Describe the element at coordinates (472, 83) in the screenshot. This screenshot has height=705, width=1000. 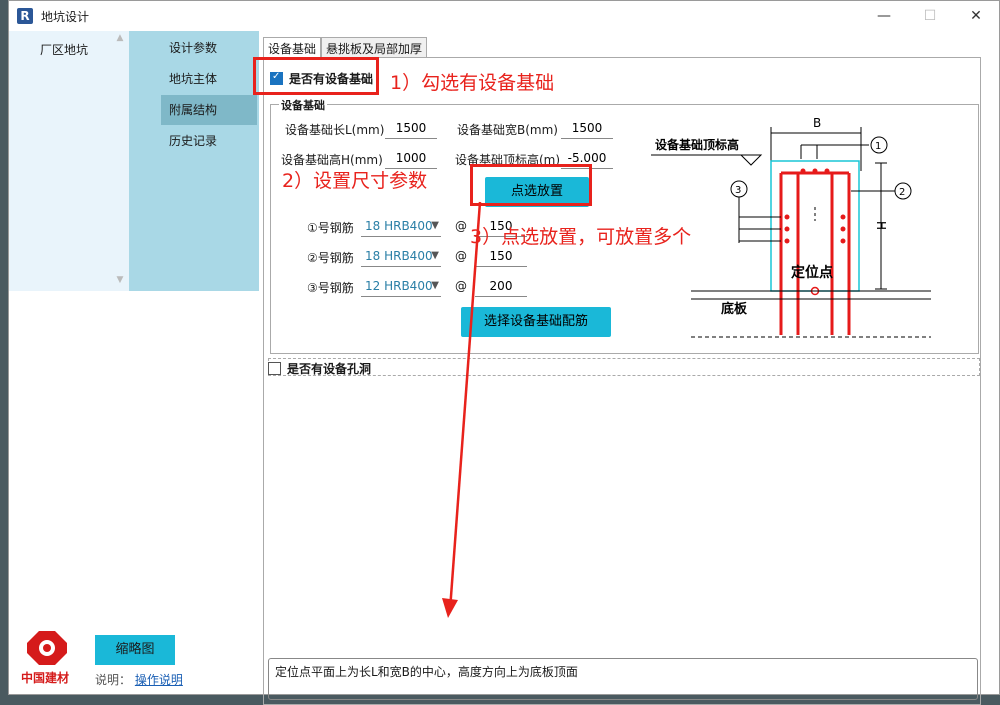
I see `annotation-step1: 1）勾选有设备基础` at that location.